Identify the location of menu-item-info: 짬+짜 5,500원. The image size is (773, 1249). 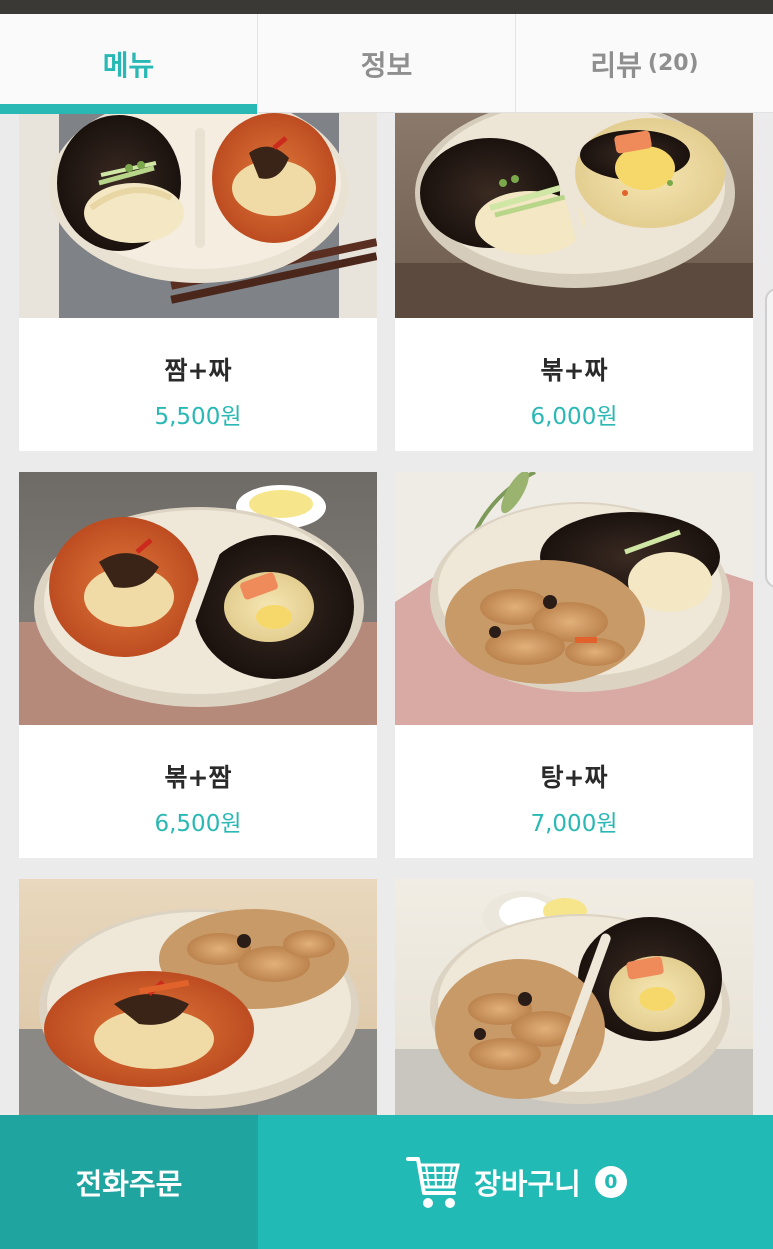
(198, 374).